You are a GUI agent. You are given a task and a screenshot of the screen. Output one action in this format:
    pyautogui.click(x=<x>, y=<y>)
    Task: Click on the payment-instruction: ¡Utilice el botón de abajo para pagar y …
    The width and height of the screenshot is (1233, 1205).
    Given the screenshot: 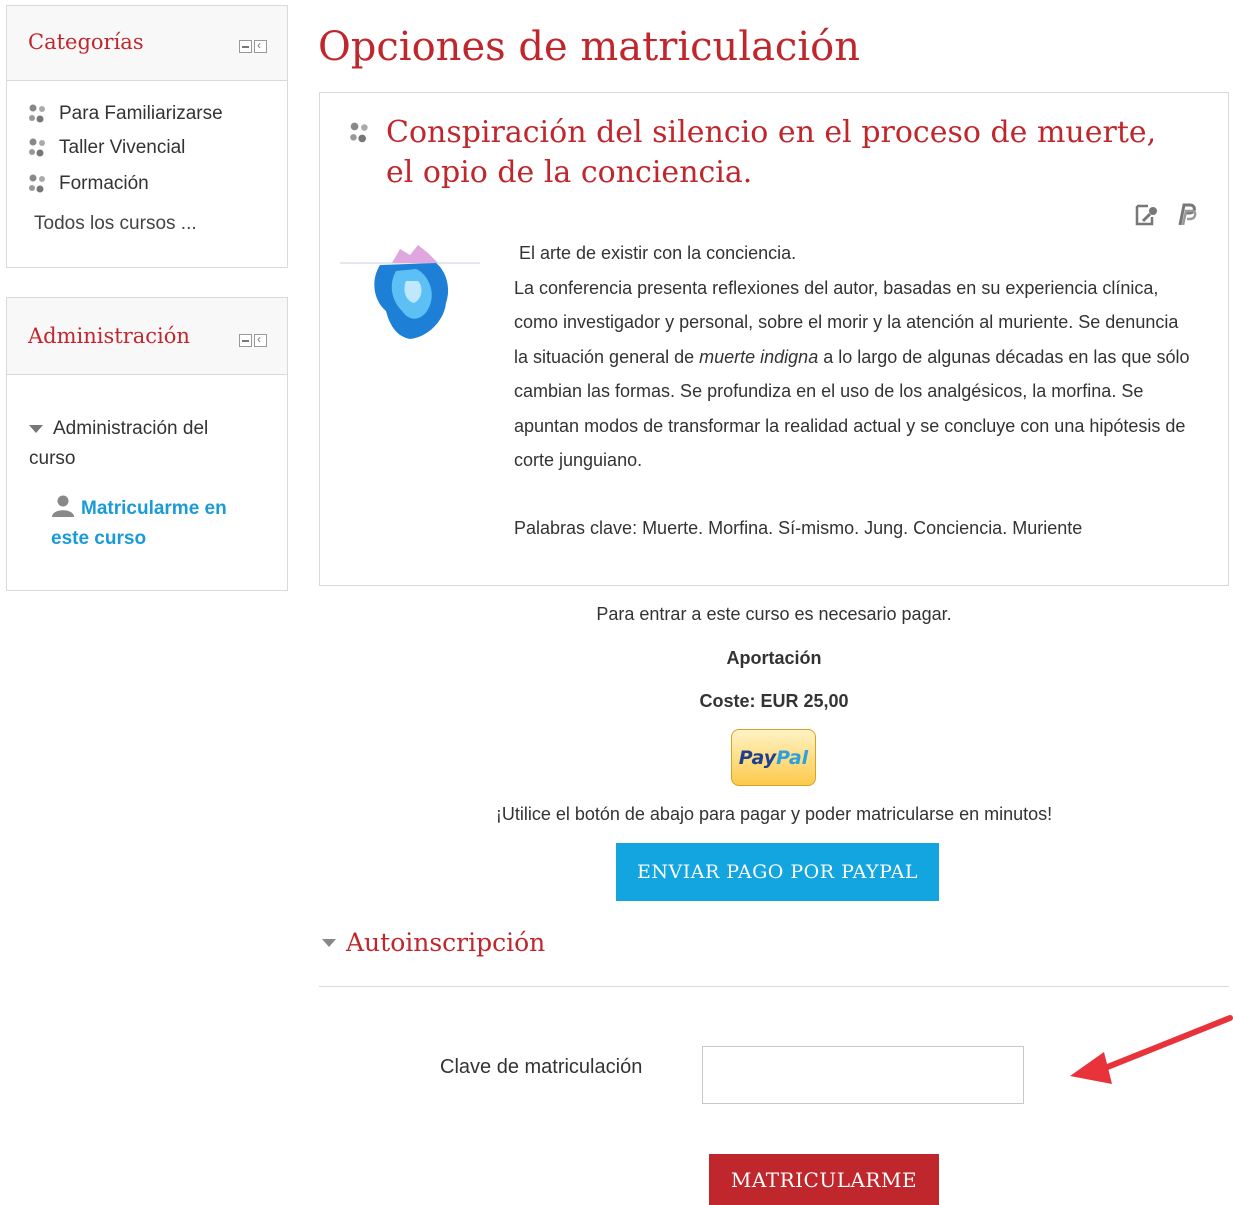 What is the action you would take?
    pyautogui.click(x=774, y=814)
    